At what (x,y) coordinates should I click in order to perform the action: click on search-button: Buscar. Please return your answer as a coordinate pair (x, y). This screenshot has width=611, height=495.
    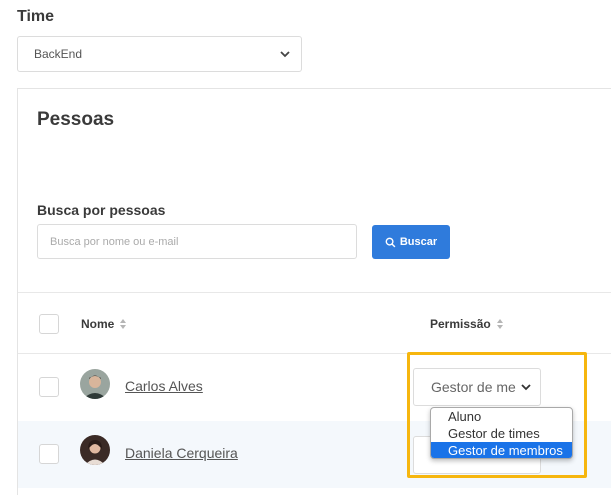
    Looking at the image, I should click on (411, 242).